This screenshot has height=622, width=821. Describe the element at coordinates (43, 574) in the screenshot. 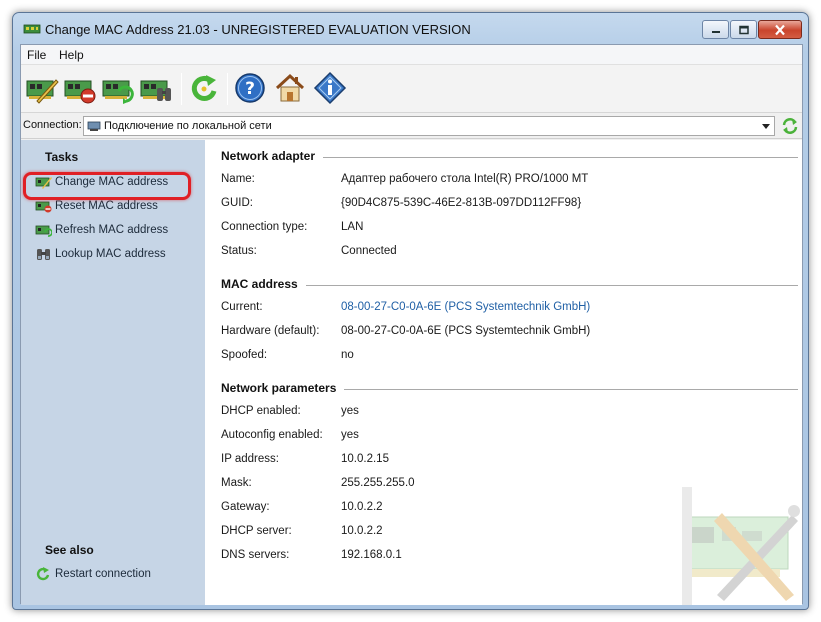

I see `restart-icon` at that location.